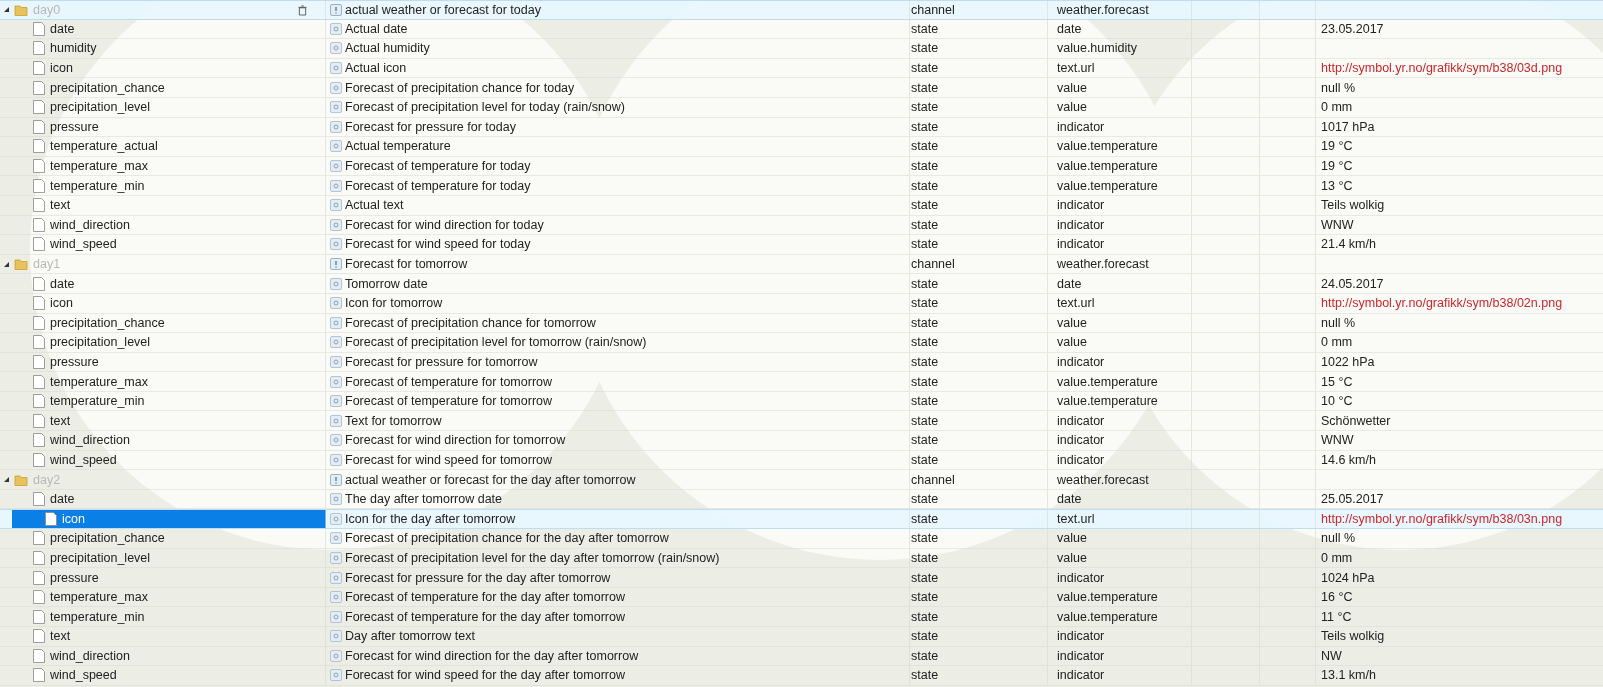 The height and width of the screenshot is (687, 1603). I want to click on state-name: humidity, so click(73, 48).